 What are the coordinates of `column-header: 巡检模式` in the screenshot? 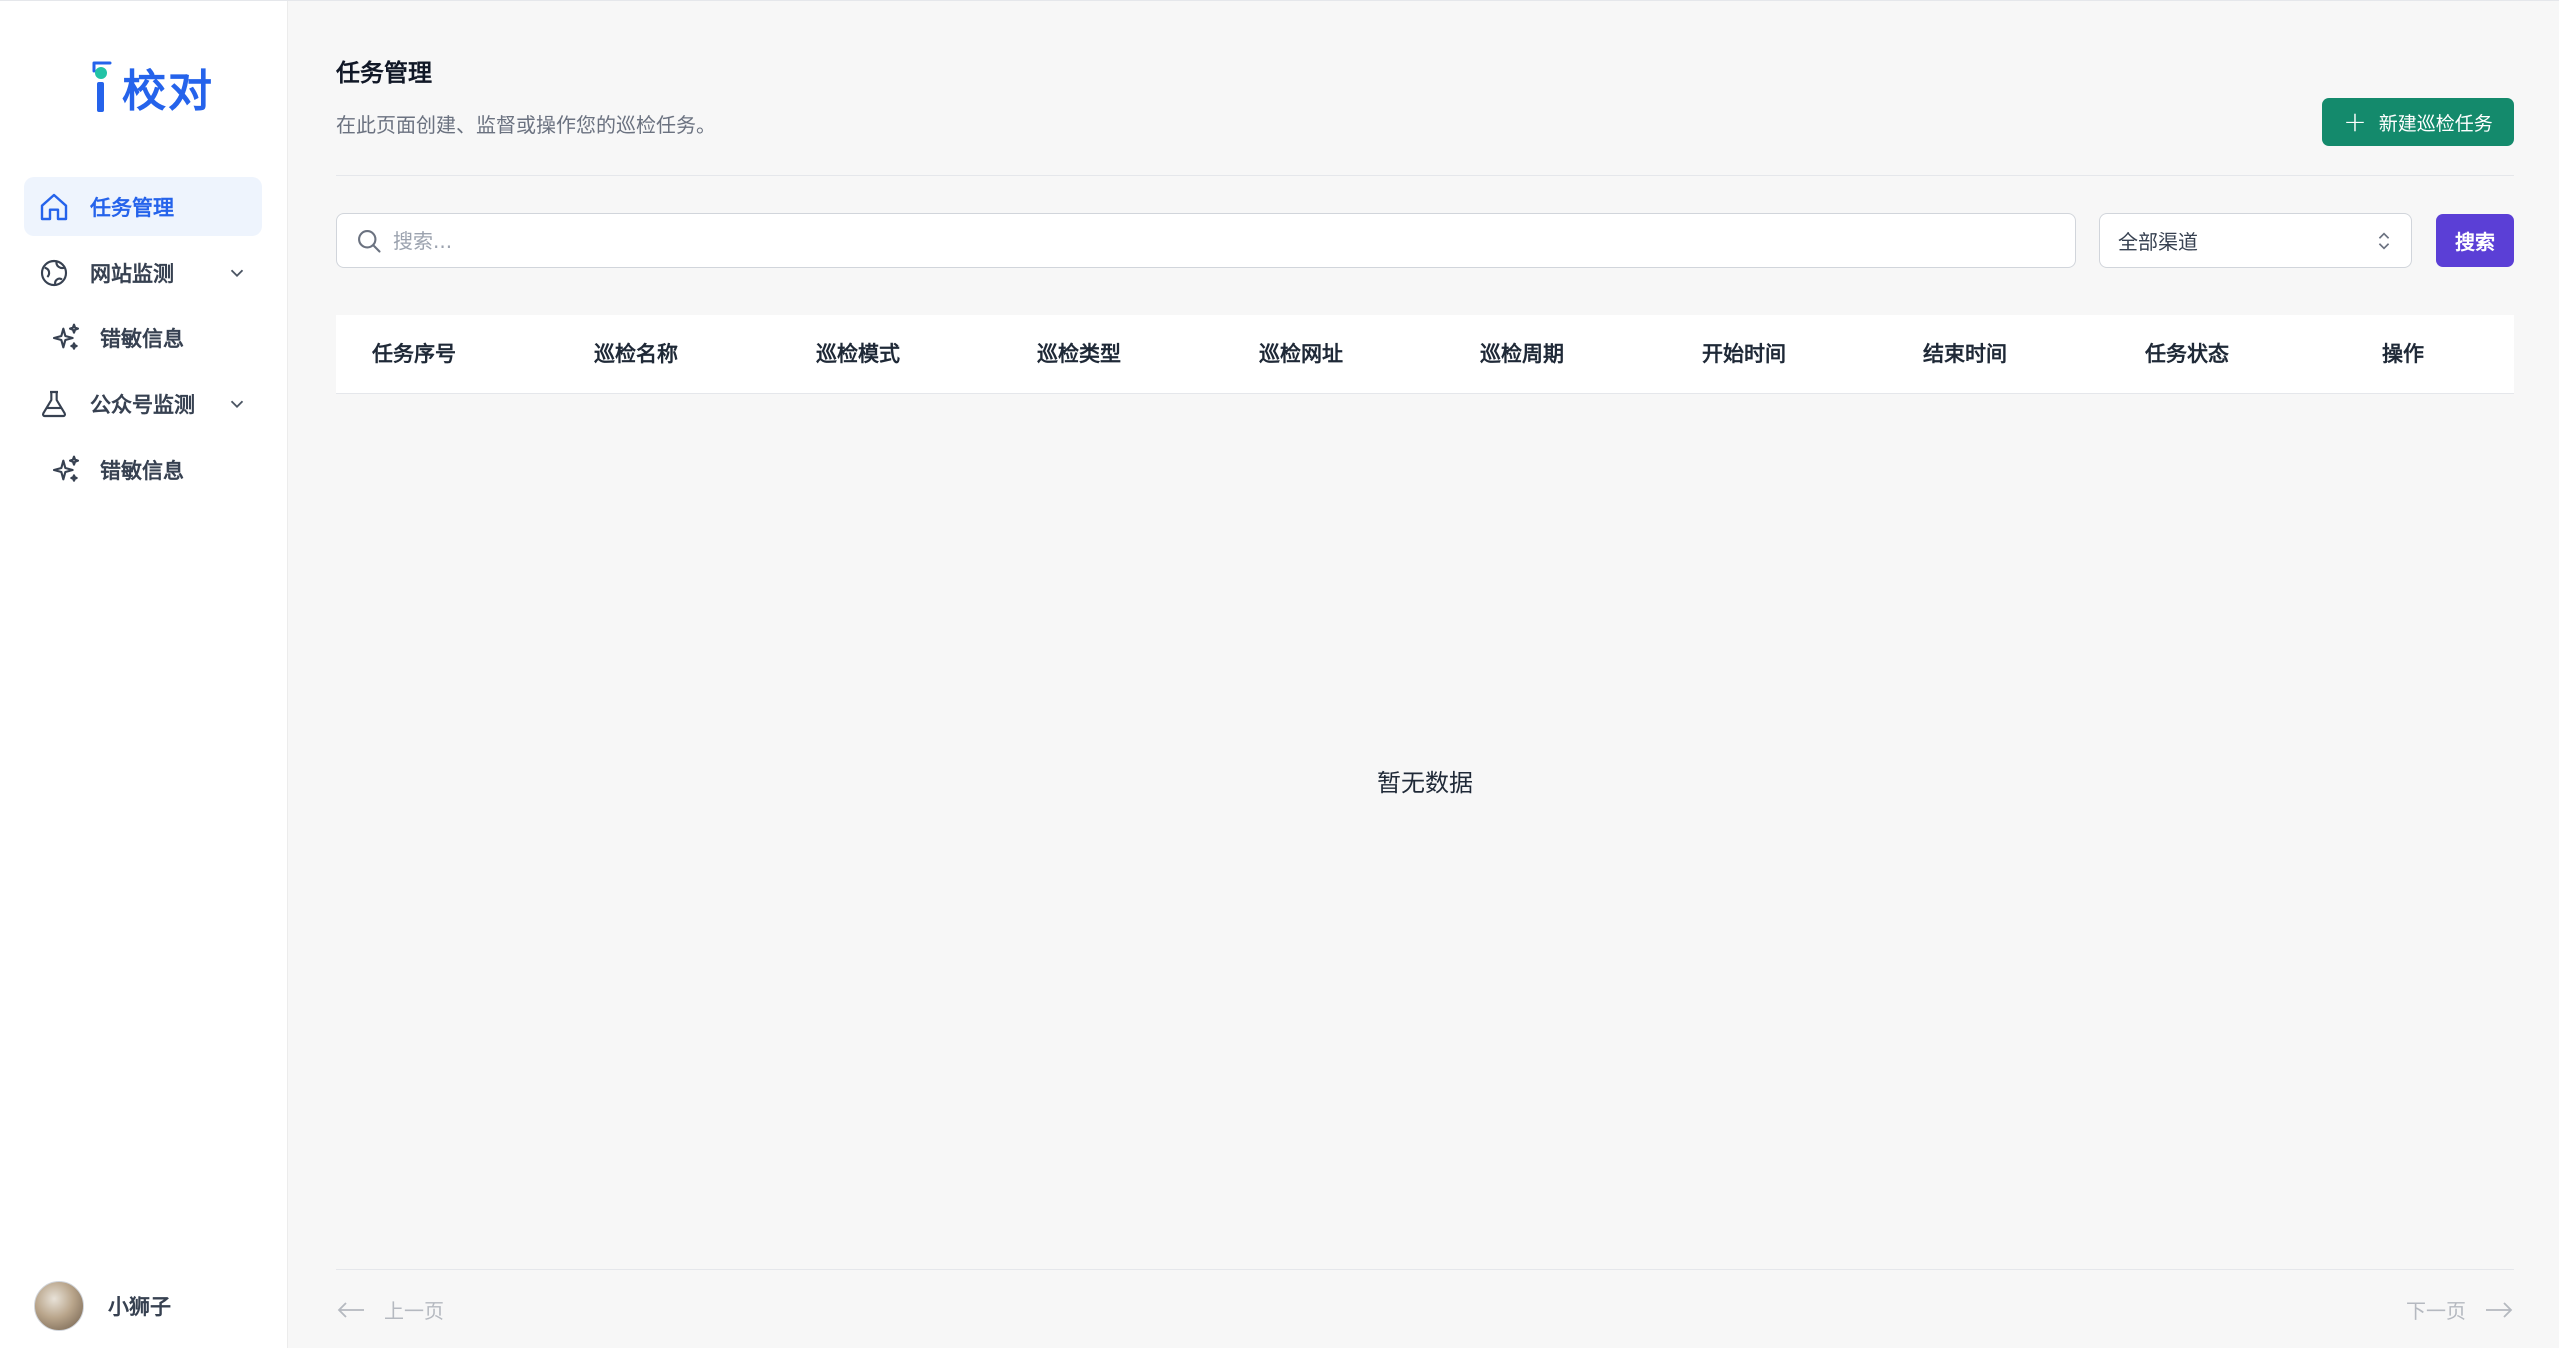 It's located at (858, 354).